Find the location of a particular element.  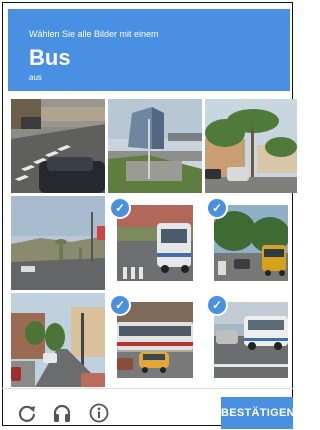

confirm-button: BESTÄTIGEN is located at coordinates (258, 413).